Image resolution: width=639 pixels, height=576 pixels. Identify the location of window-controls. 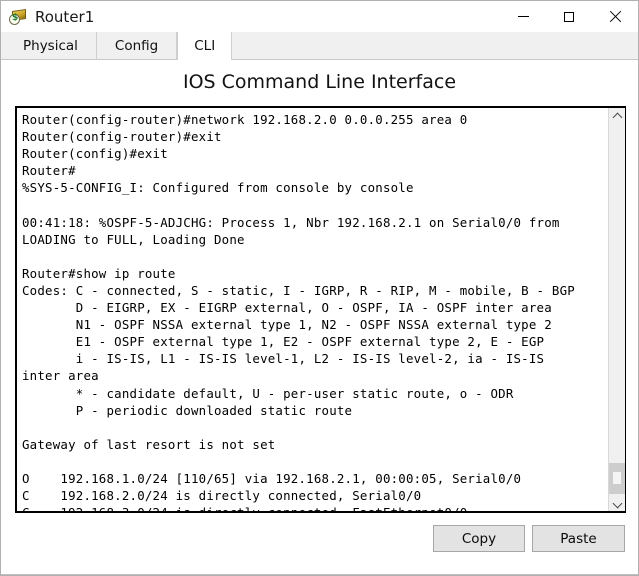
(569, 16).